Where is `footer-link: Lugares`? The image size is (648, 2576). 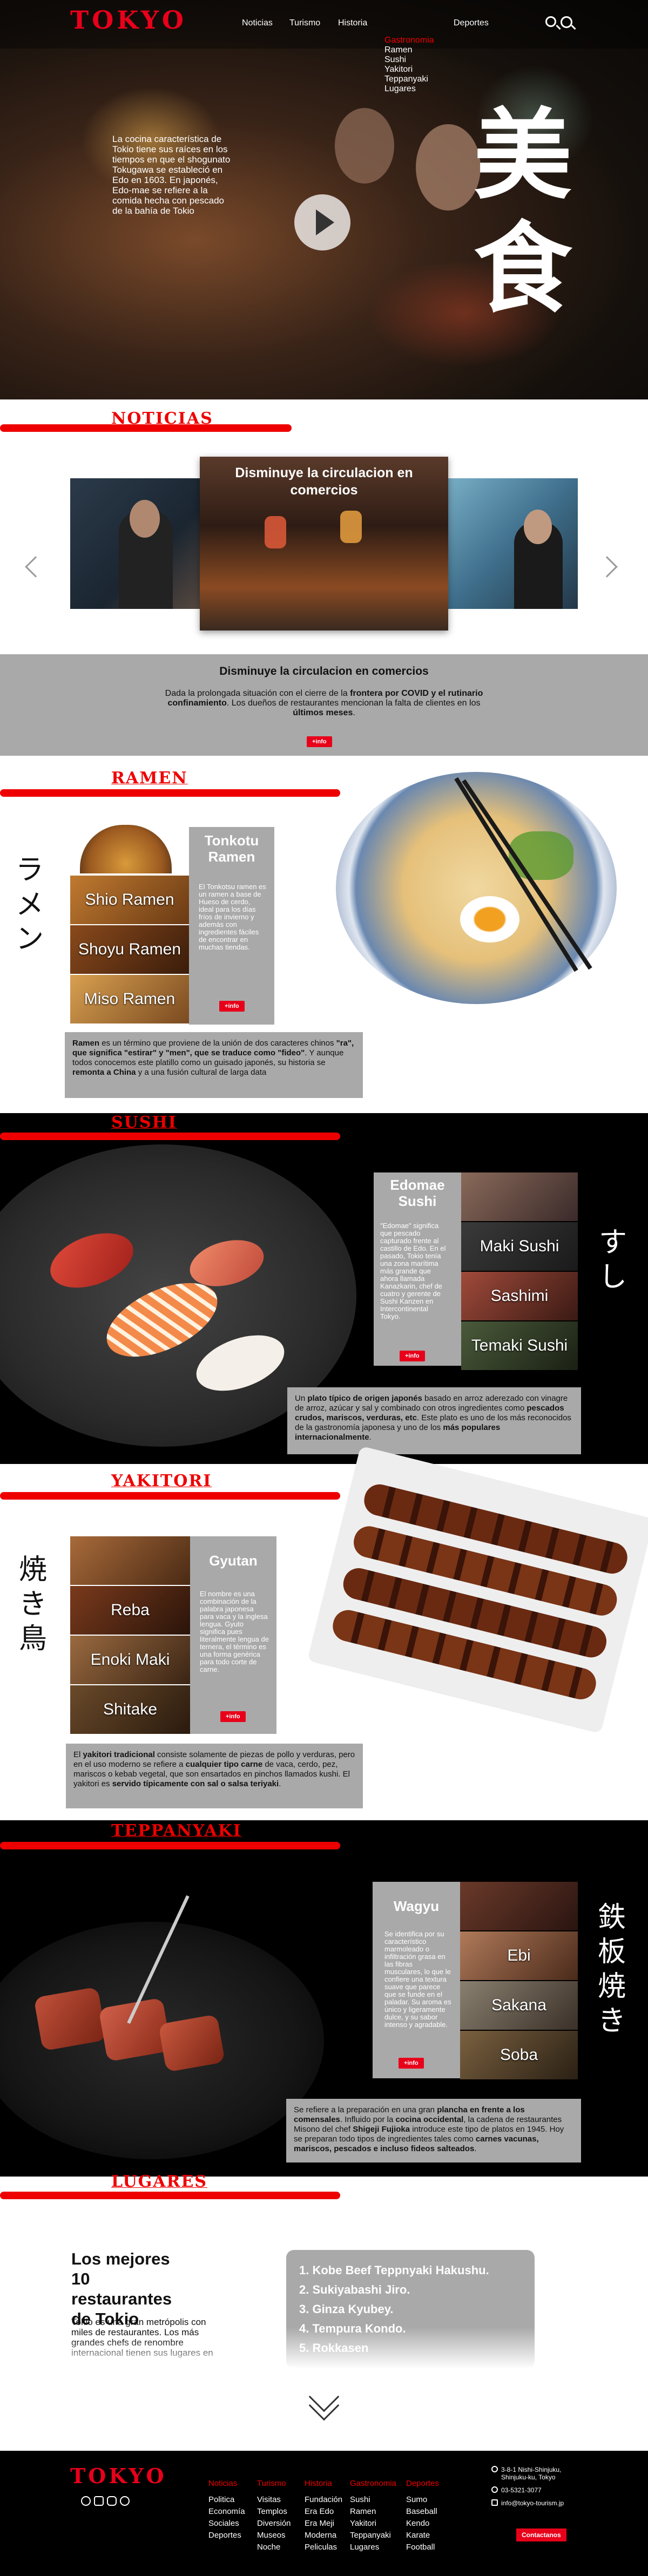 footer-link: Lugares is located at coordinates (373, 2547).